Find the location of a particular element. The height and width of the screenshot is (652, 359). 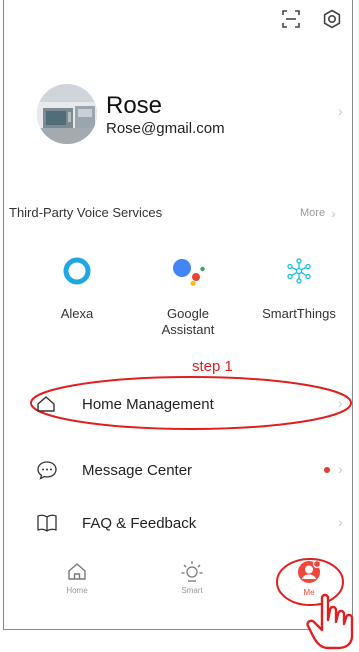

scan-button is located at coordinates (291, 19).